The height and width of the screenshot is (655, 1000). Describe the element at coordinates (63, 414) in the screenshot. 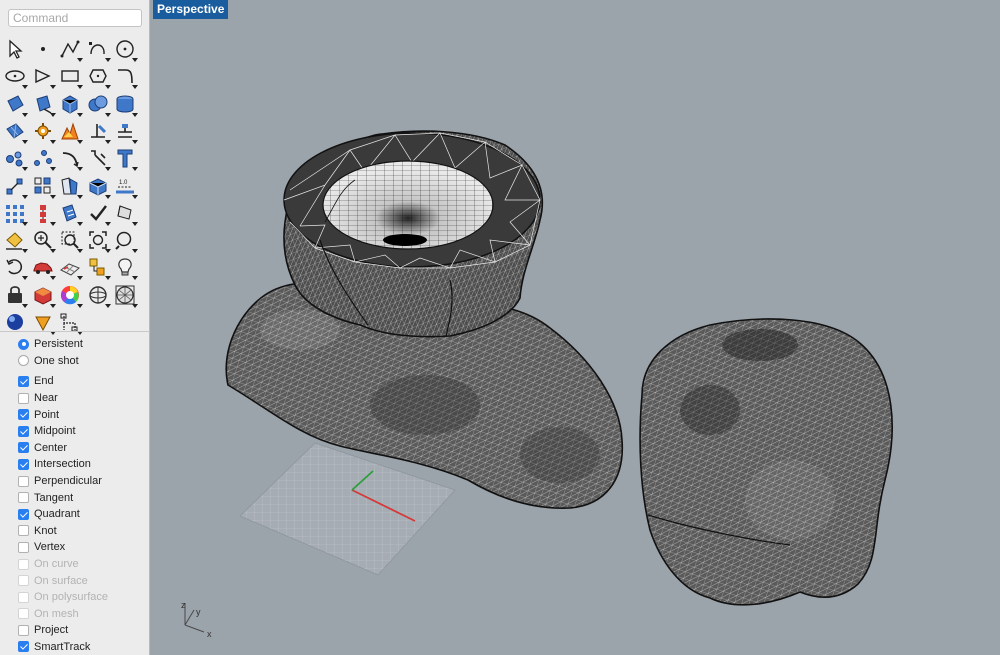

I see `osnap-point: Point` at that location.